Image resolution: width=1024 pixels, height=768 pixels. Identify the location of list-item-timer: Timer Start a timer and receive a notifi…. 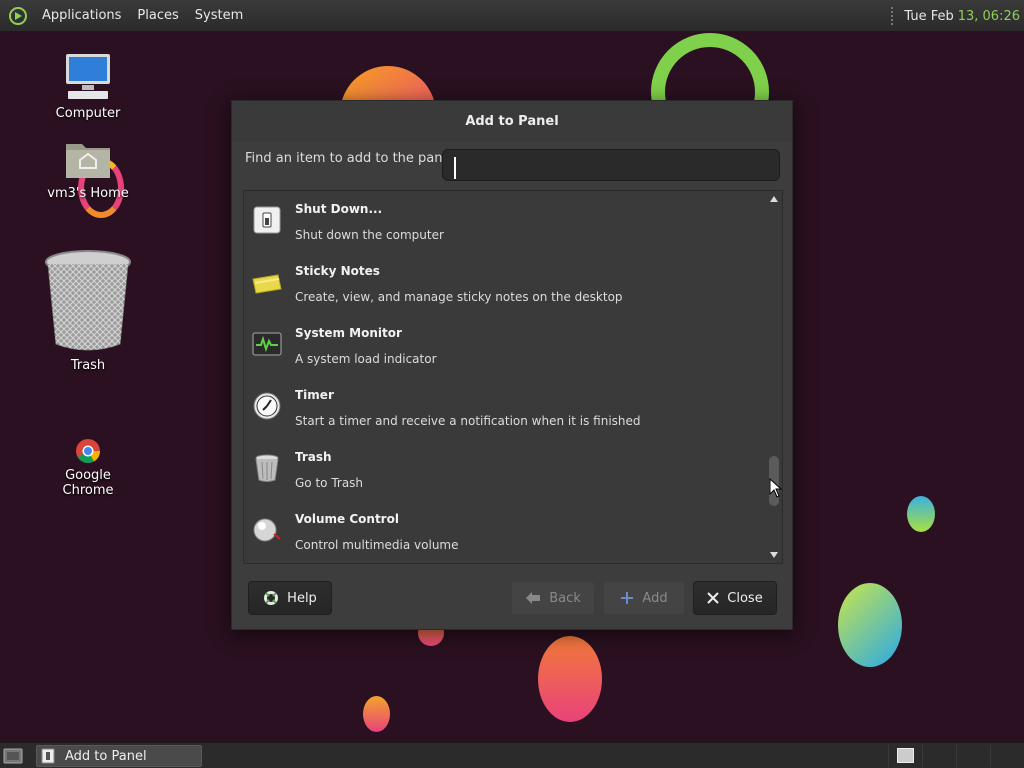
(504, 408).